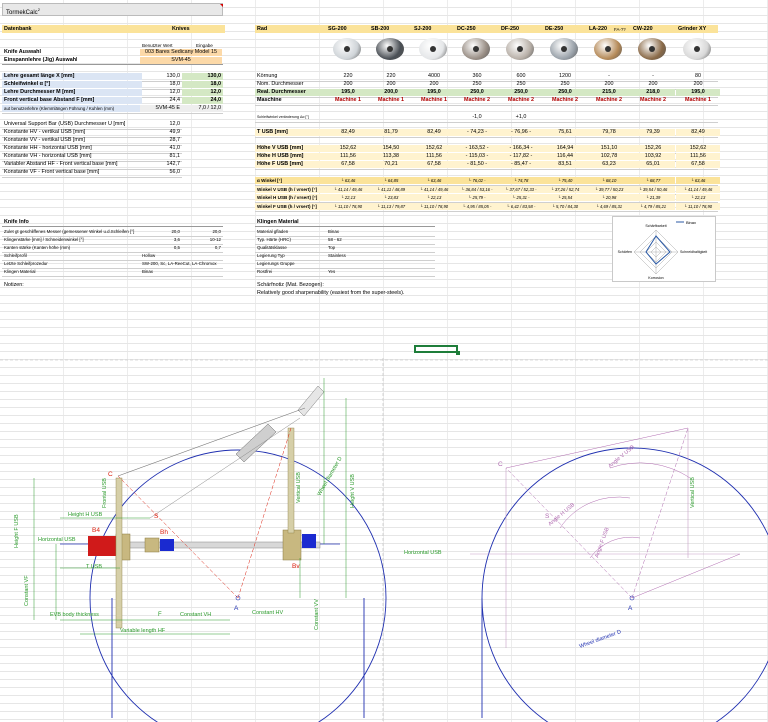  I want to click on knife-info-value: Hollow, so click(183, 255).